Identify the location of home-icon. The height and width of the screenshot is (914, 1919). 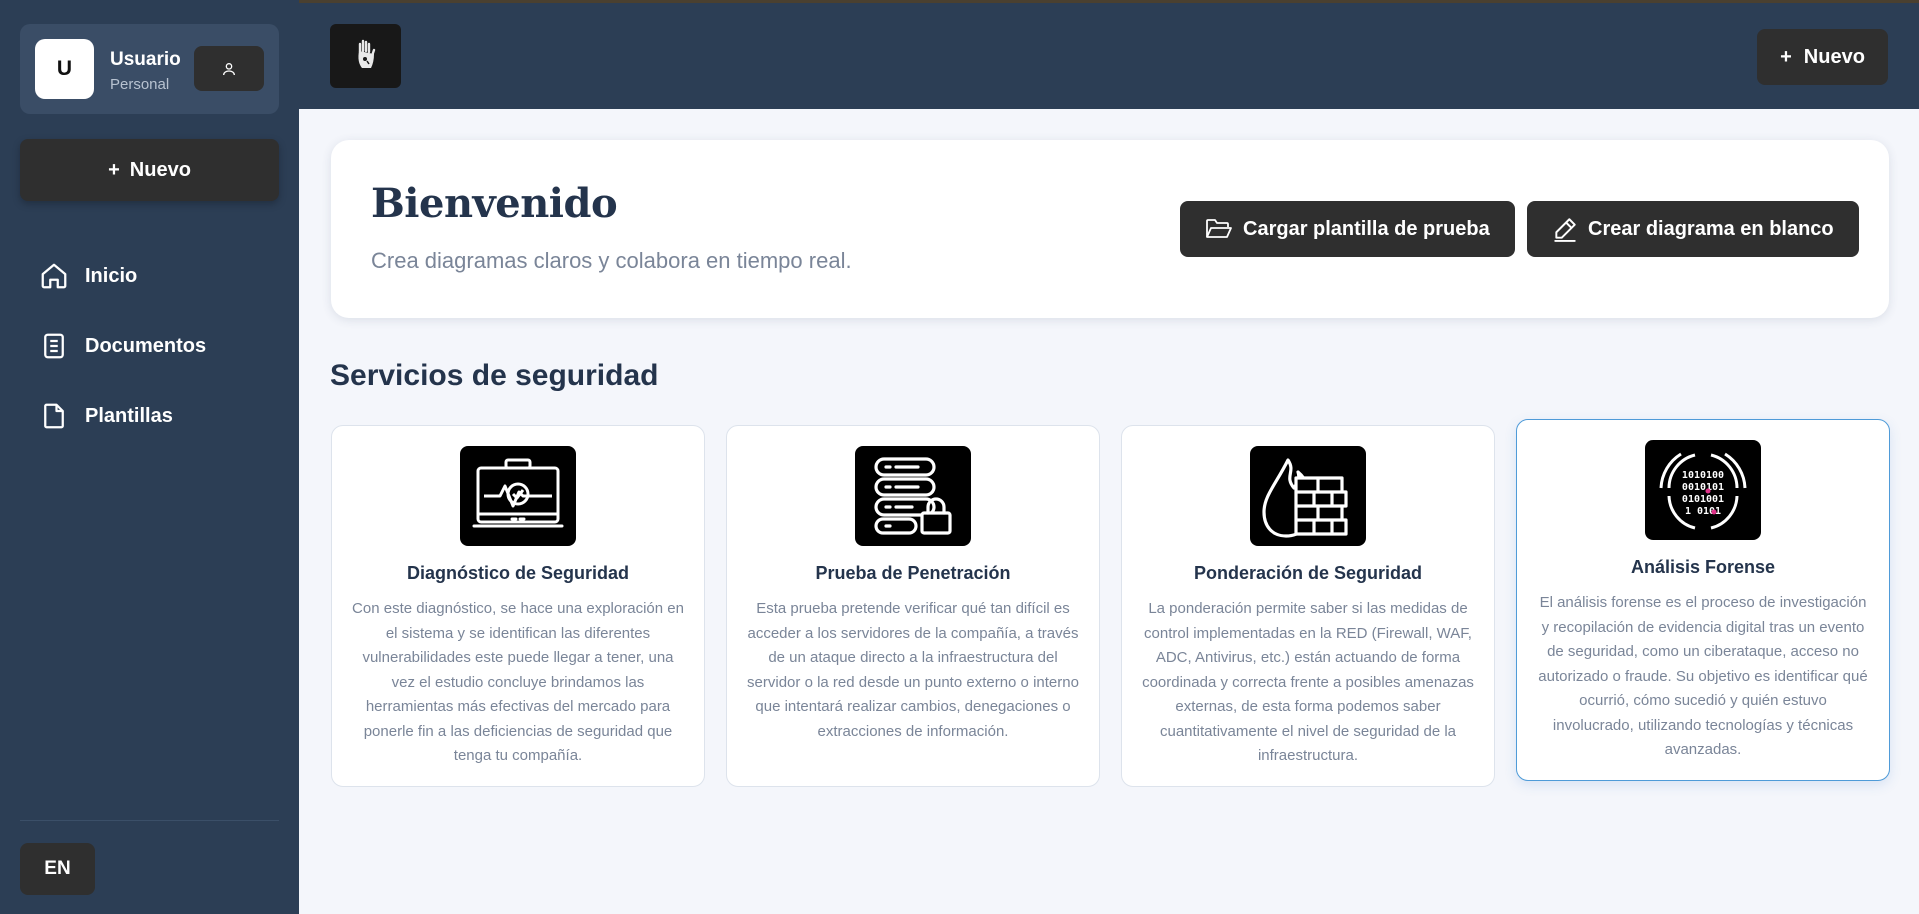
(54, 276).